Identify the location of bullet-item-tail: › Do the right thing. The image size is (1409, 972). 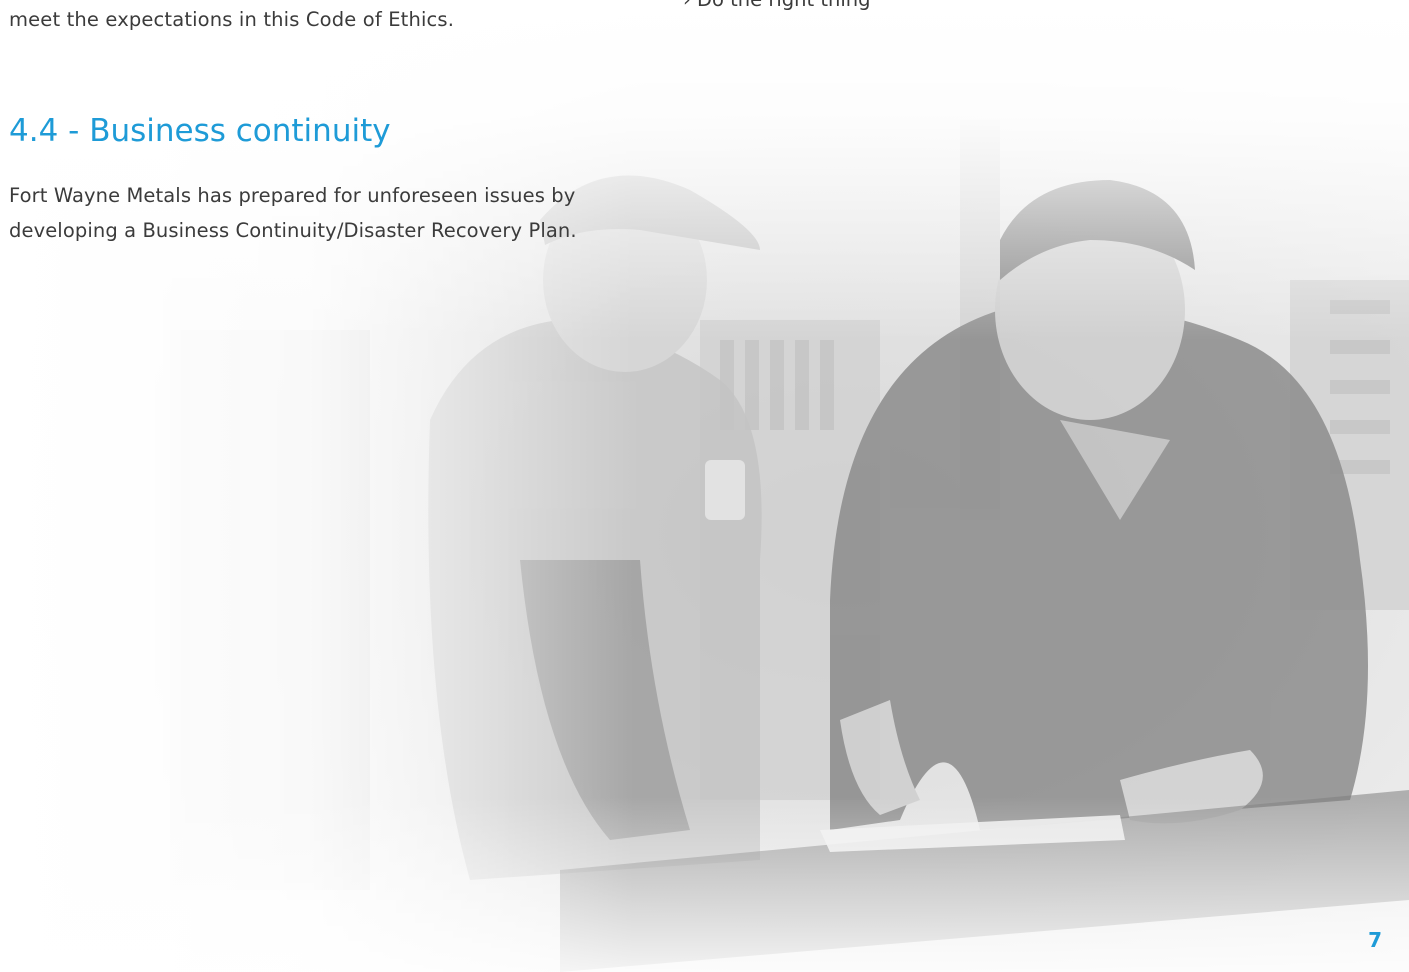
(777, 7).